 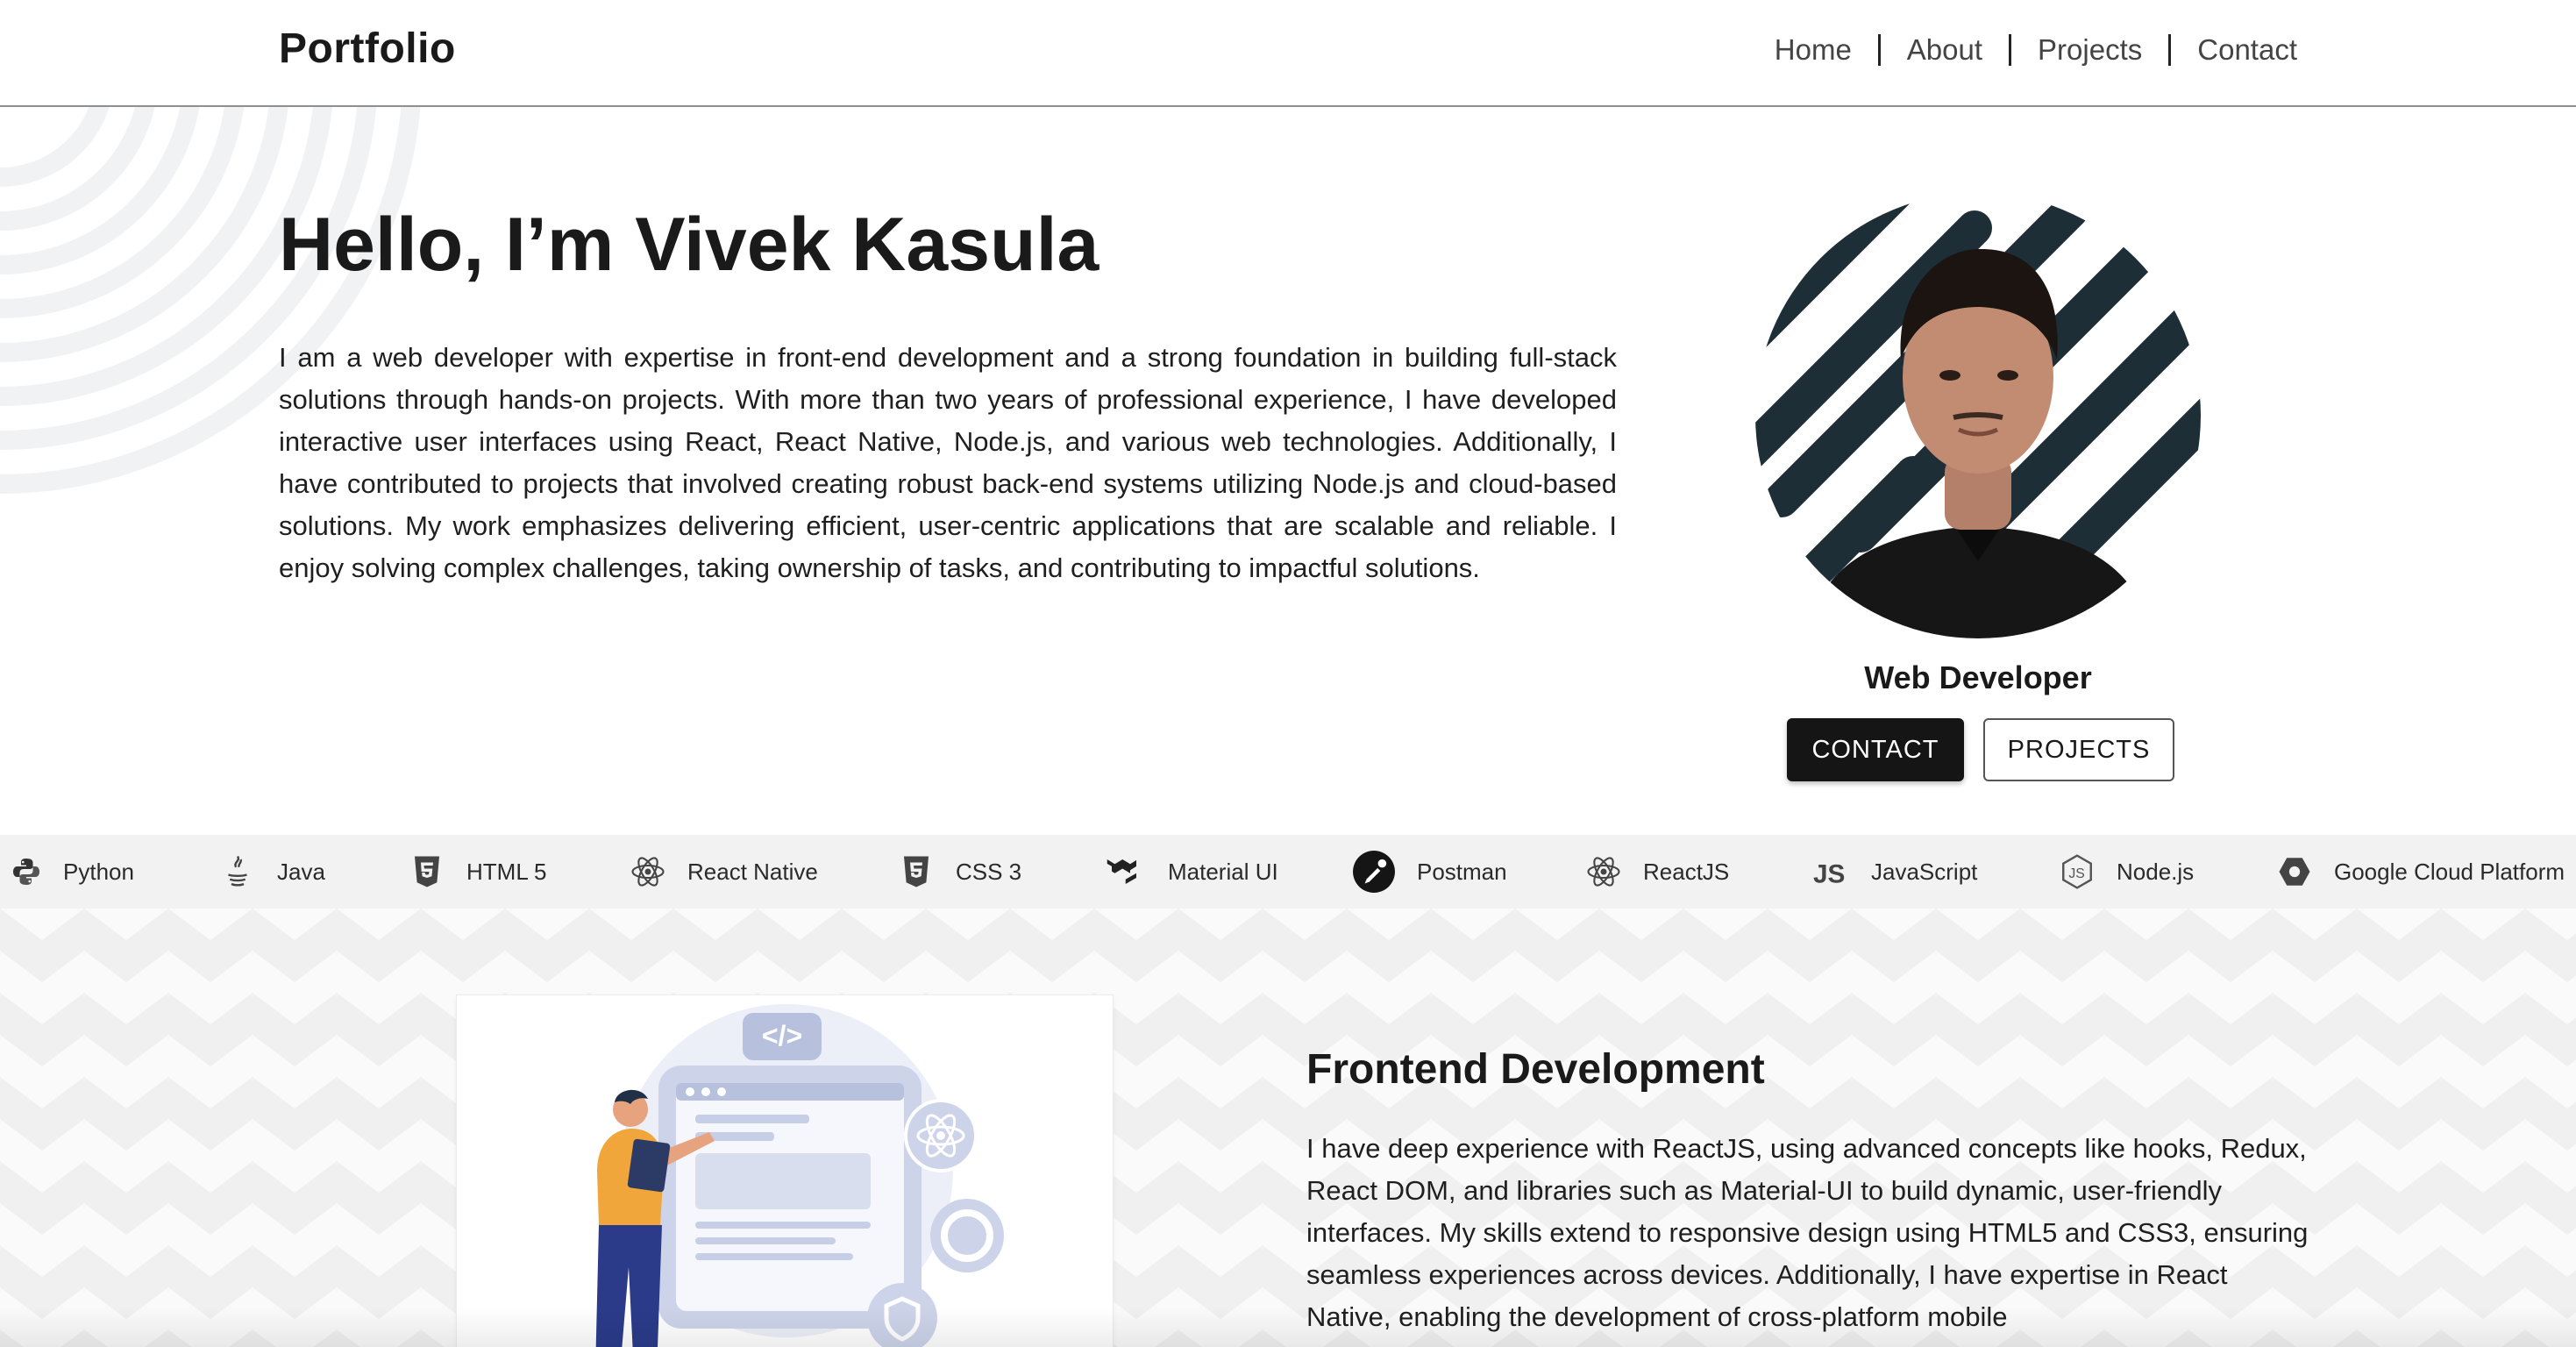 I want to click on frontend-illustration-card: </>, so click(x=785, y=1170).